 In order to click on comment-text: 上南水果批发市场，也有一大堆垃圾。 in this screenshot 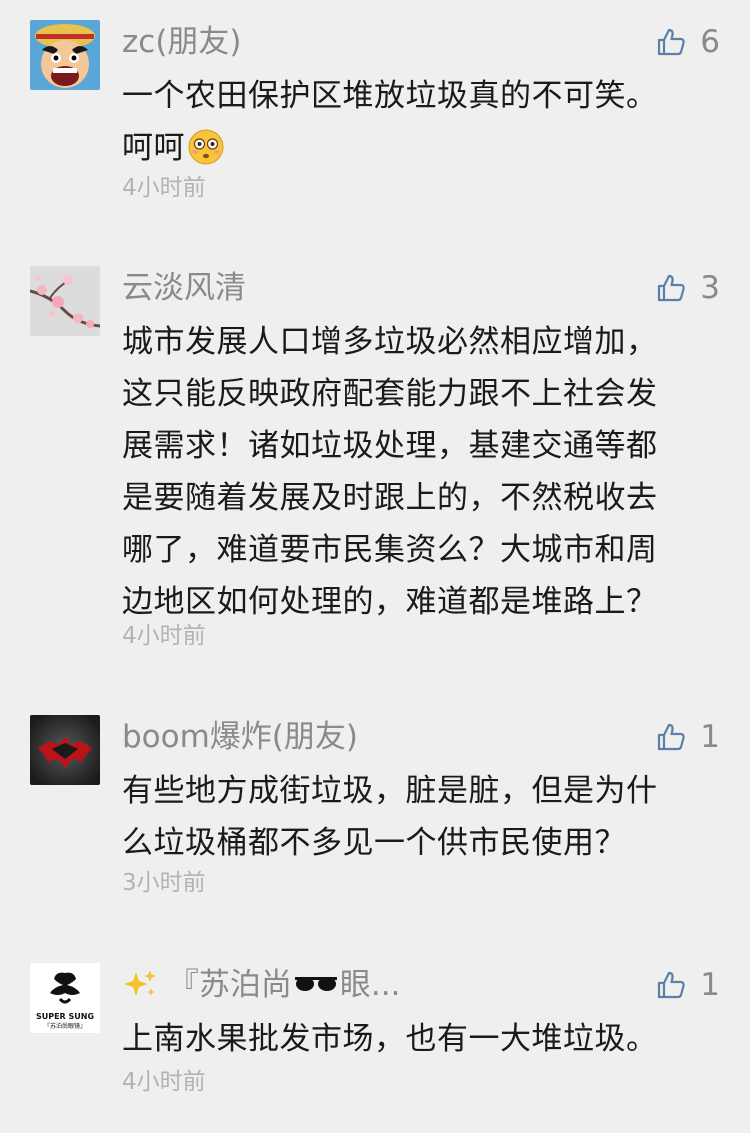, I will do `click(417, 1039)`.